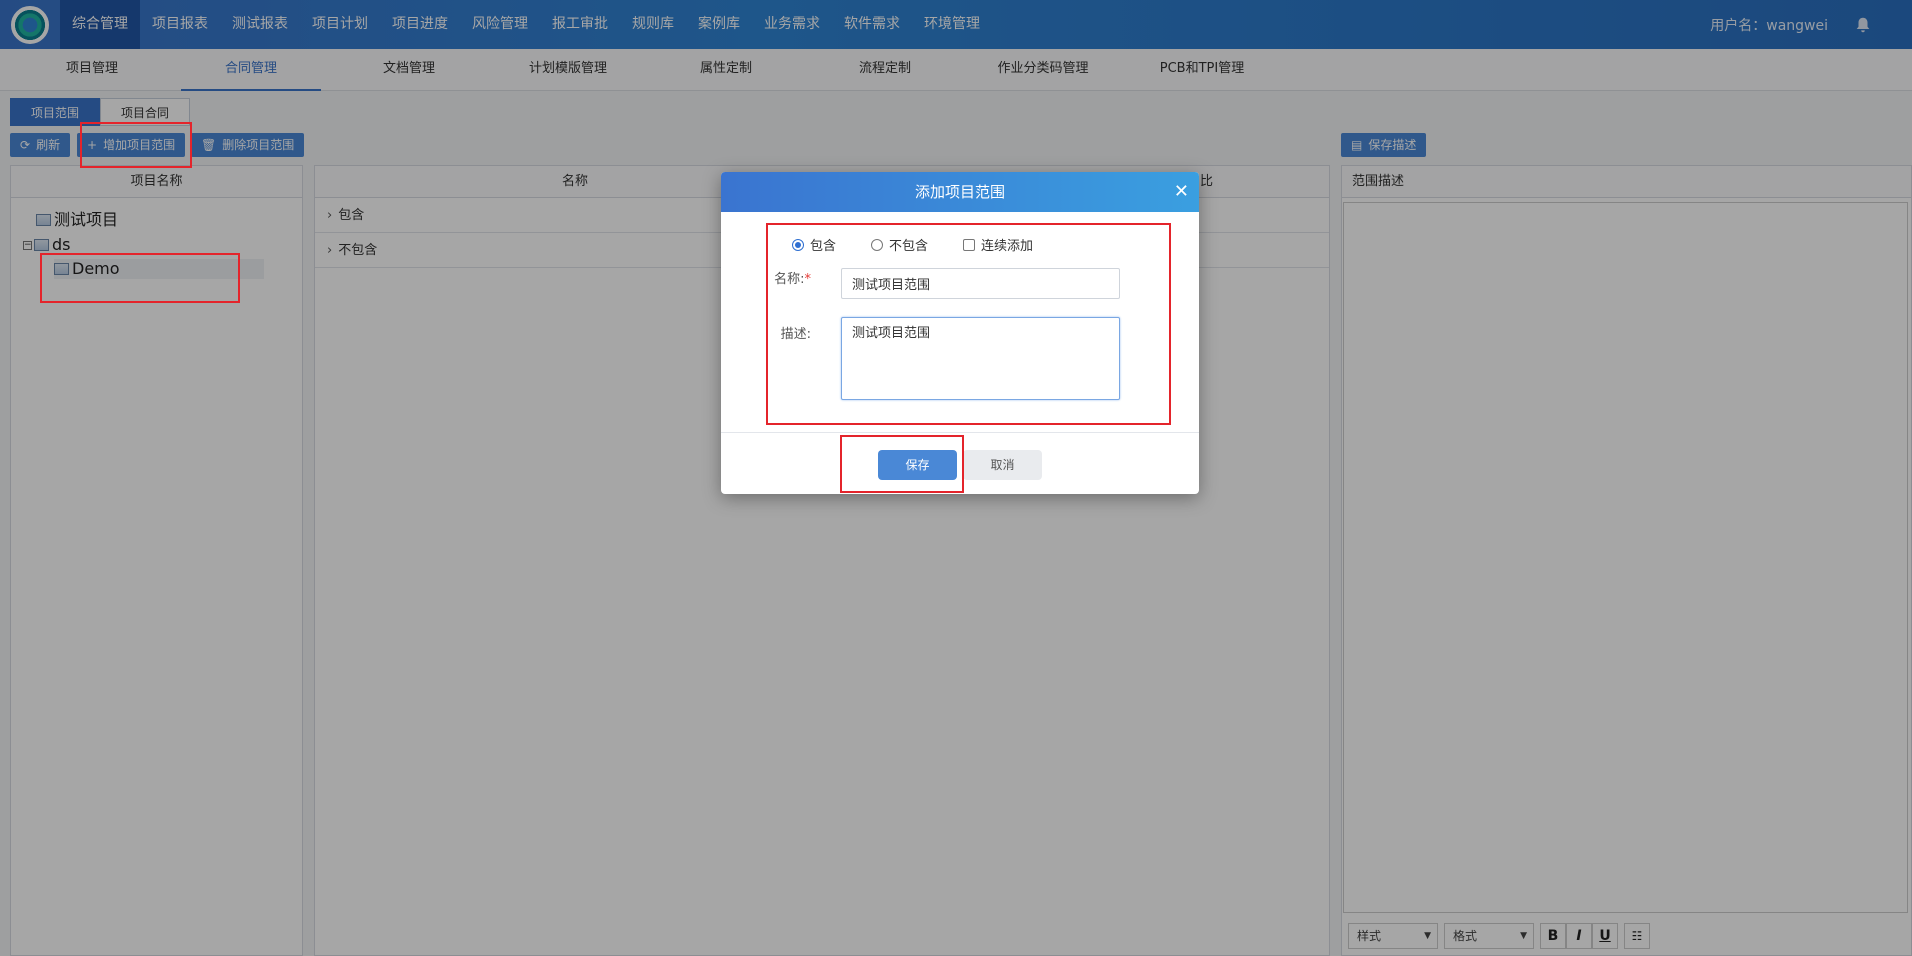  Describe the element at coordinates (140, 278) in the screenshot. I see `annotation-box-tree-node` at that location.